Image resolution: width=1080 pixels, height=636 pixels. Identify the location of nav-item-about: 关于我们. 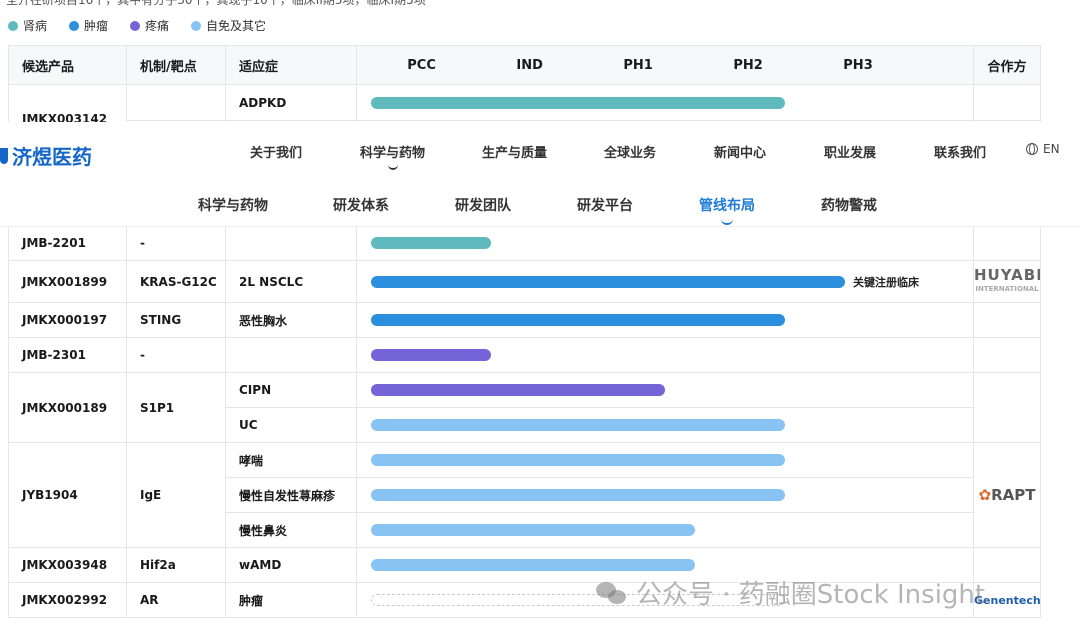
(276, 151).